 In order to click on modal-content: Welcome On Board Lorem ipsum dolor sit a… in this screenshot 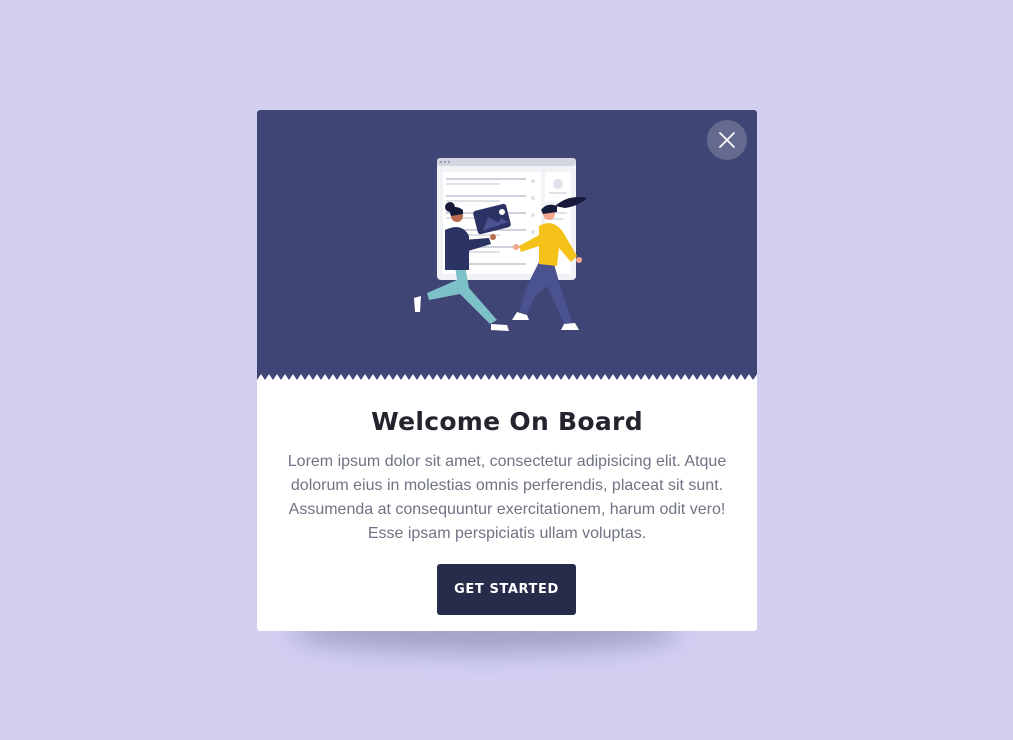, I will do `click(507, 476)`.